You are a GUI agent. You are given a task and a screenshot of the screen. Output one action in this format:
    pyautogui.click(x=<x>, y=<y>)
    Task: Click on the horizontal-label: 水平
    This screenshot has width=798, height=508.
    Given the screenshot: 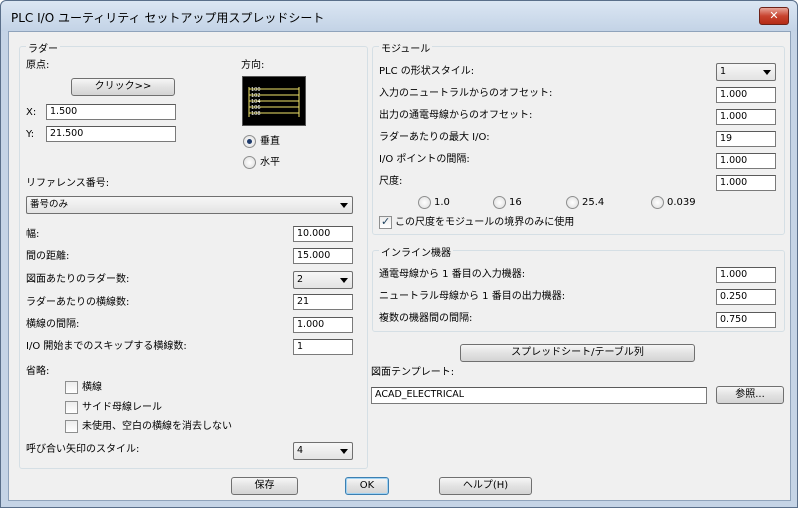 What is the action you would take?
    pyautogui.click(x=270, y=163)
    